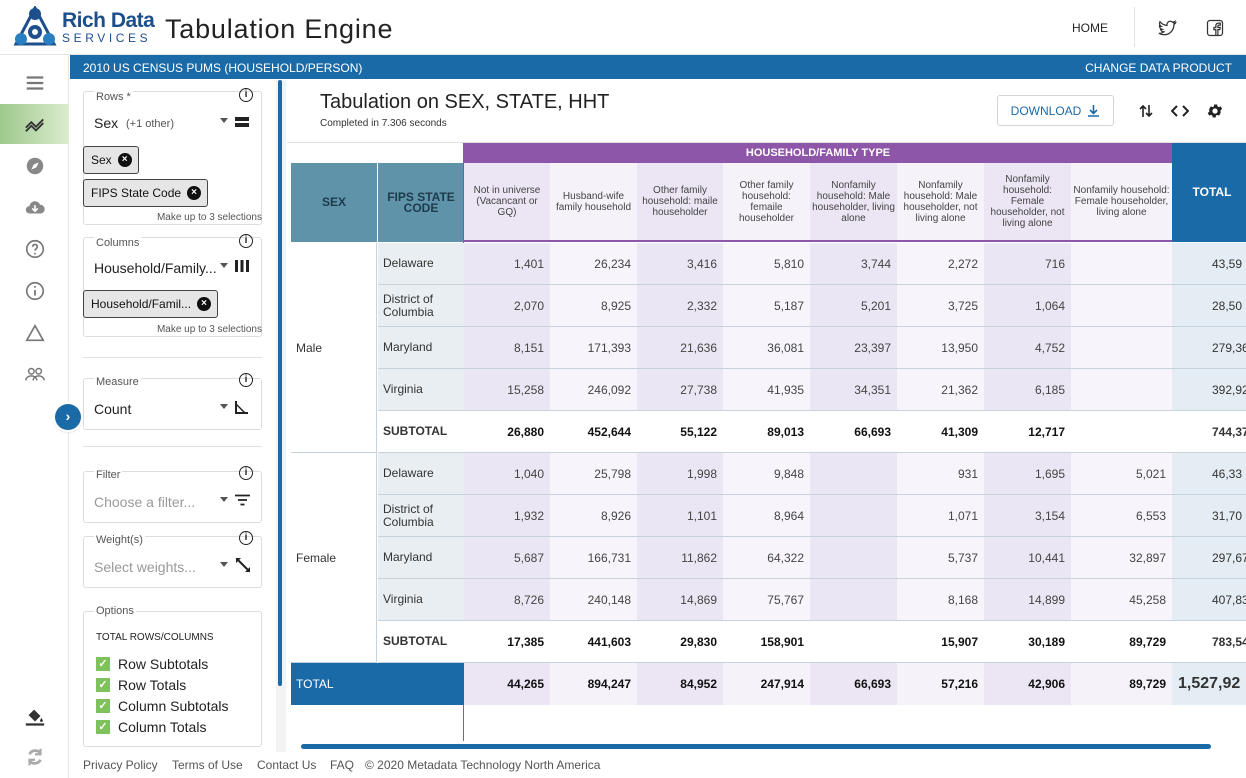 The image size is (1246, 778). Describe the element at coordinates (151, 304) in the screenshot. I see `column-chip-household: Household/Famil... ×` at that location.